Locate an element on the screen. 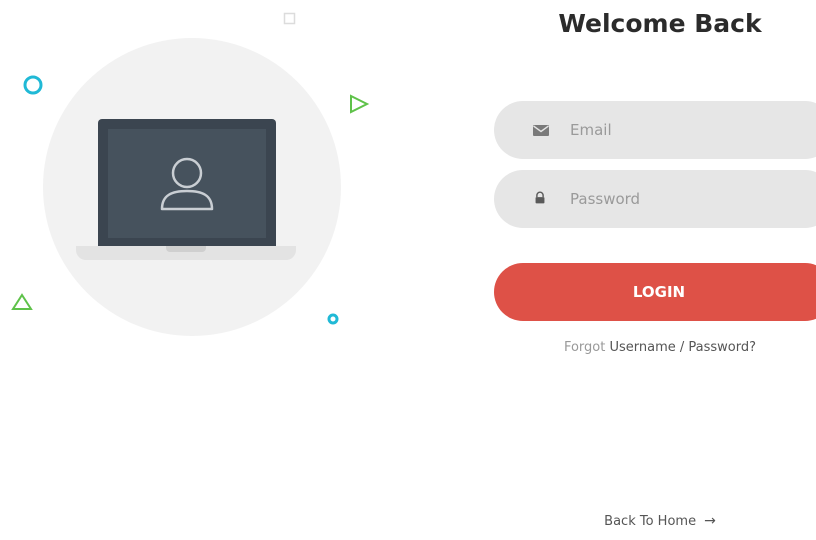 The image size is (816, 540). envelope-icon is located at coordinates (541, 130).